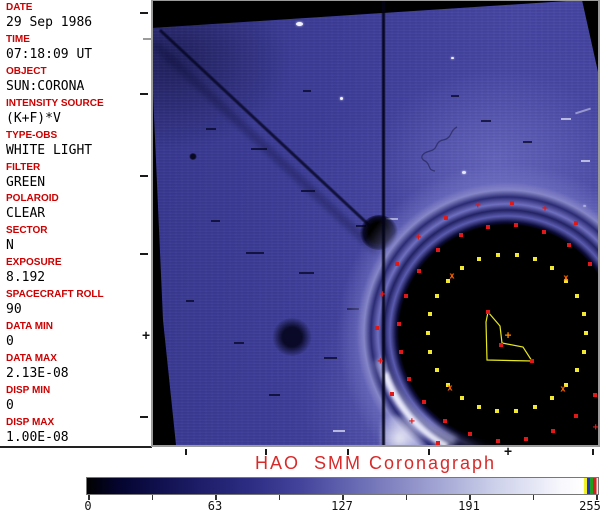 The image size is (600, 512). Describe the element at coordinates (78, 48) in the screenshot. I see `metadata-row: TIME 07:18:09 UT` at that location.